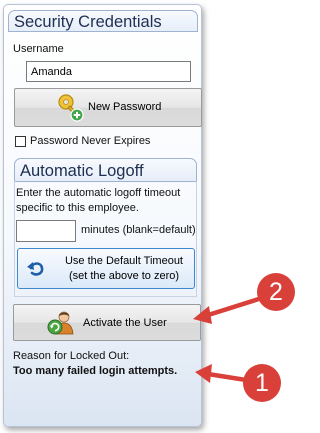 The width and height of the screenshot is (320, 433). Describe the element at coordinates (276, 292) in the screenshot. I see `annotation-badge-2: 2` at that location.